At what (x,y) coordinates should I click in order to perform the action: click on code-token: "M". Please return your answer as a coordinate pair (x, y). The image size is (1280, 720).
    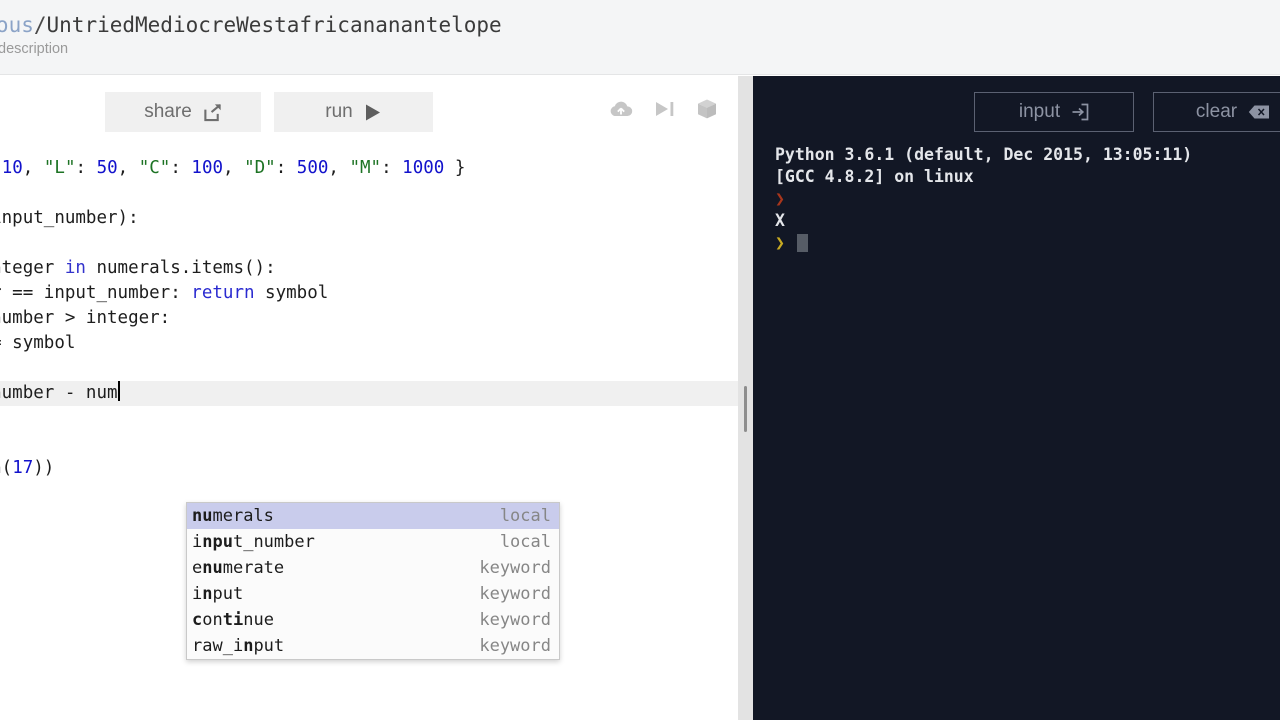
    Looking at the image, I should click on (365, 168).